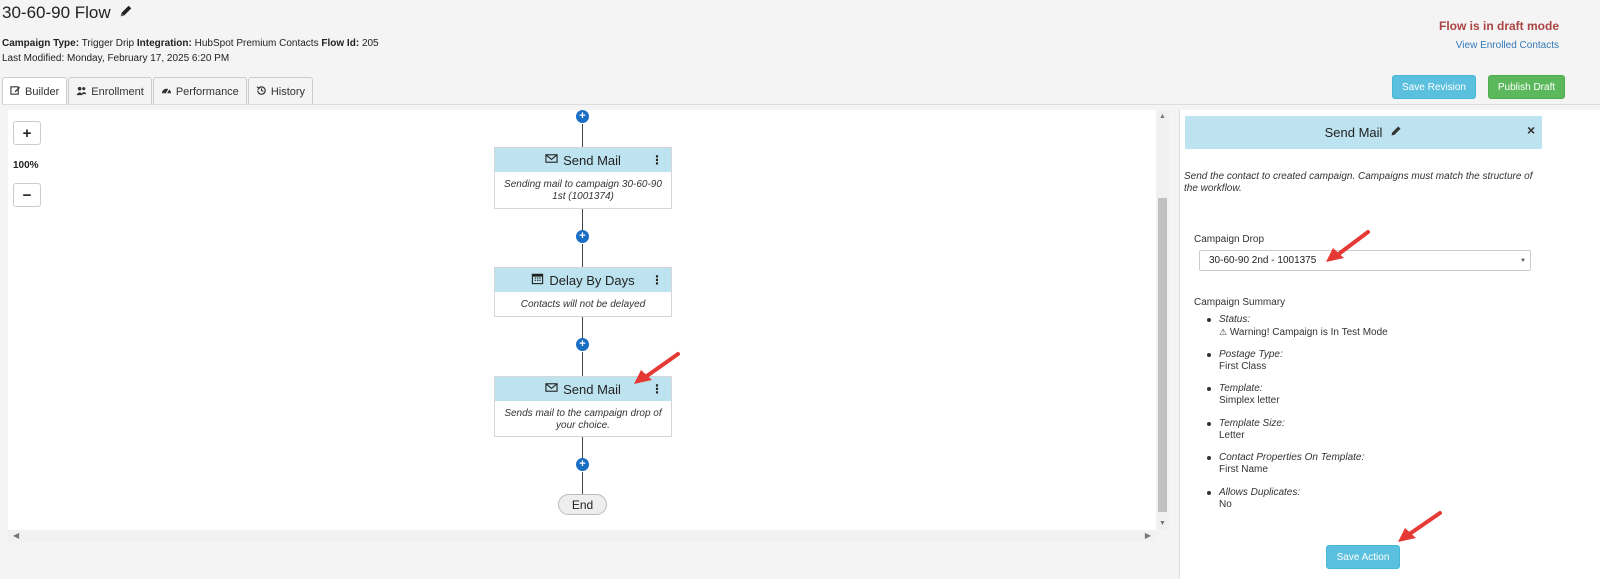  What do you see at coordinates (592, 280) in the screenshot?
I see `node-title: Delay By Days` at bounding box center [592, 280].